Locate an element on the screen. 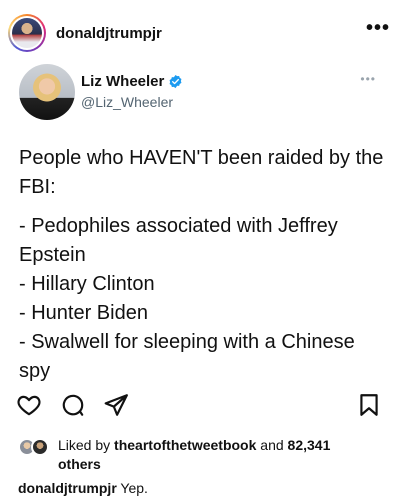  liker-username: theartofthetweetbook is located at coordinates (185, 445).